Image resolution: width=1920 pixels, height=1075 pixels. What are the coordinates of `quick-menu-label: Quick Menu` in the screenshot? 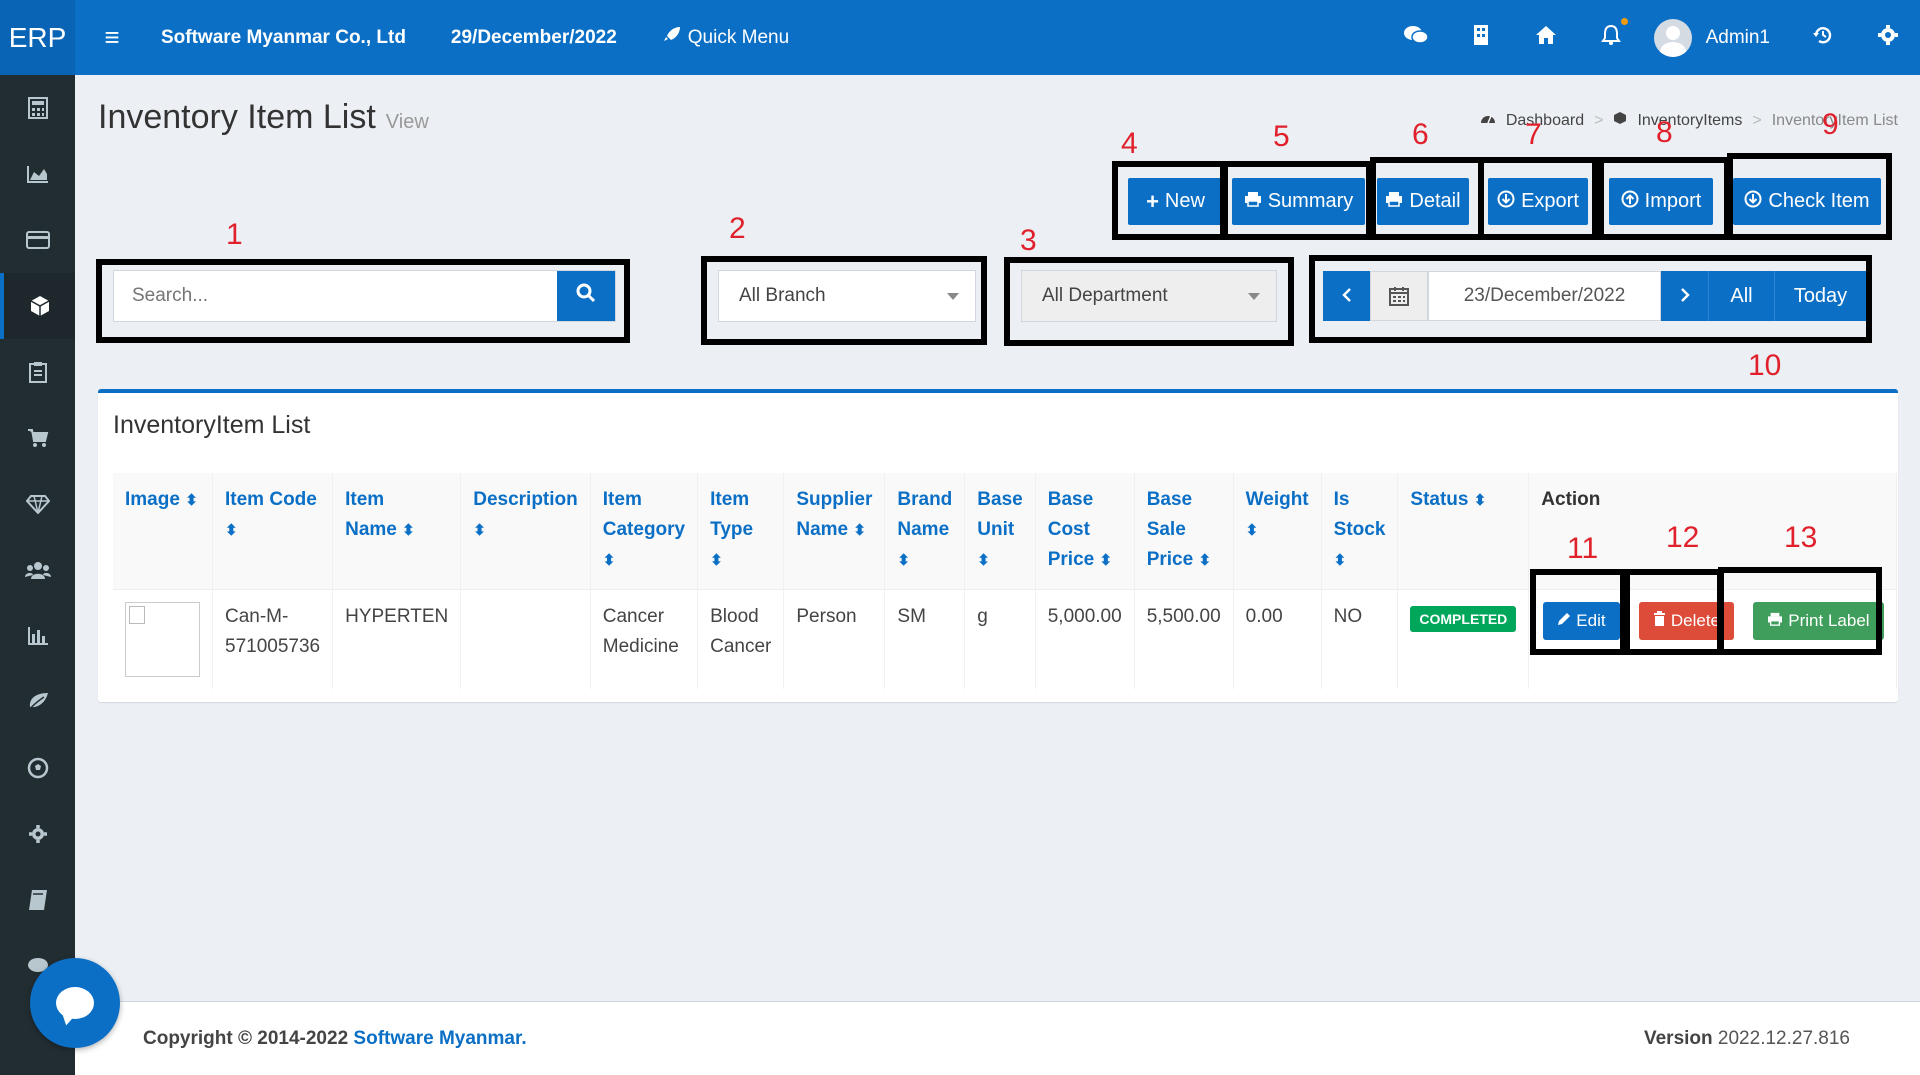 It's located at (738, 37).